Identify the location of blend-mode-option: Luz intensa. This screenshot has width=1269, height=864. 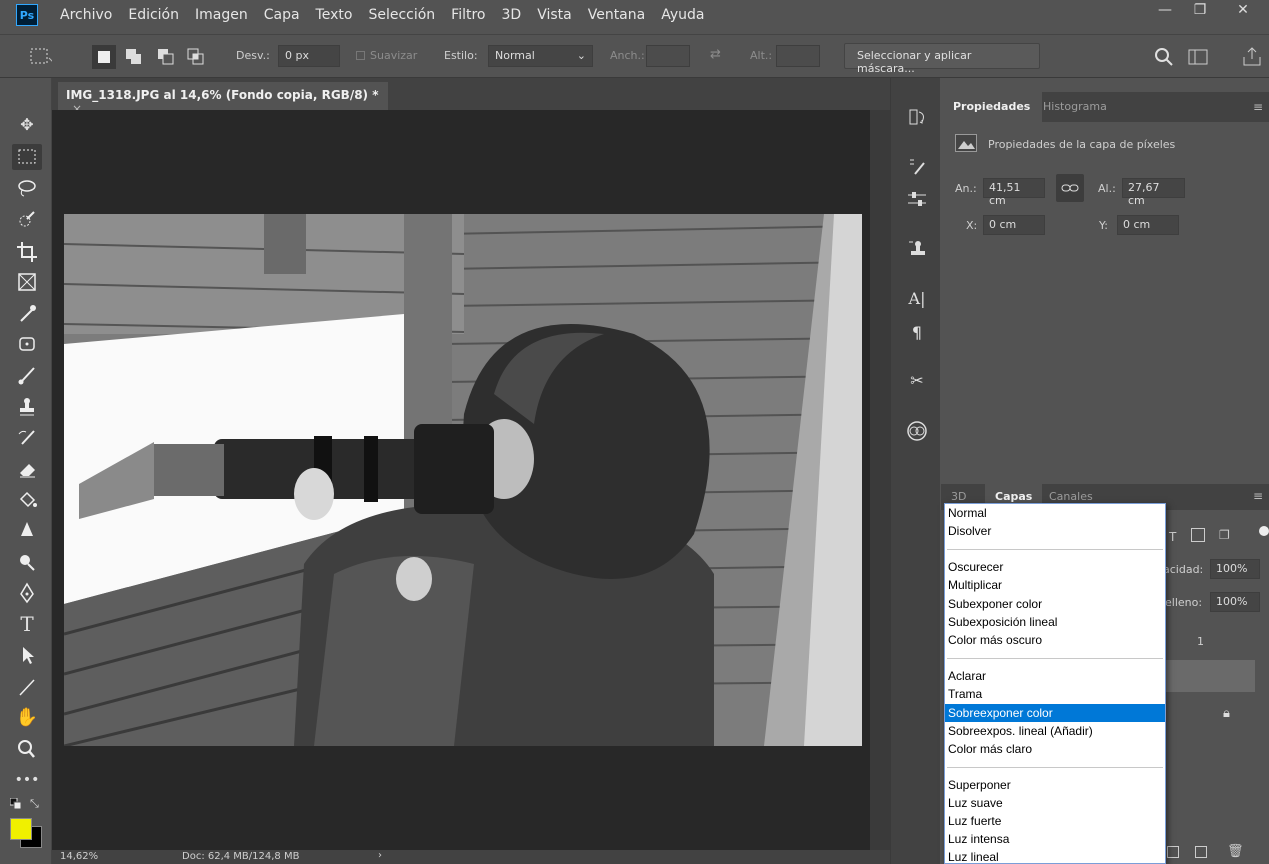
(1055, 839).